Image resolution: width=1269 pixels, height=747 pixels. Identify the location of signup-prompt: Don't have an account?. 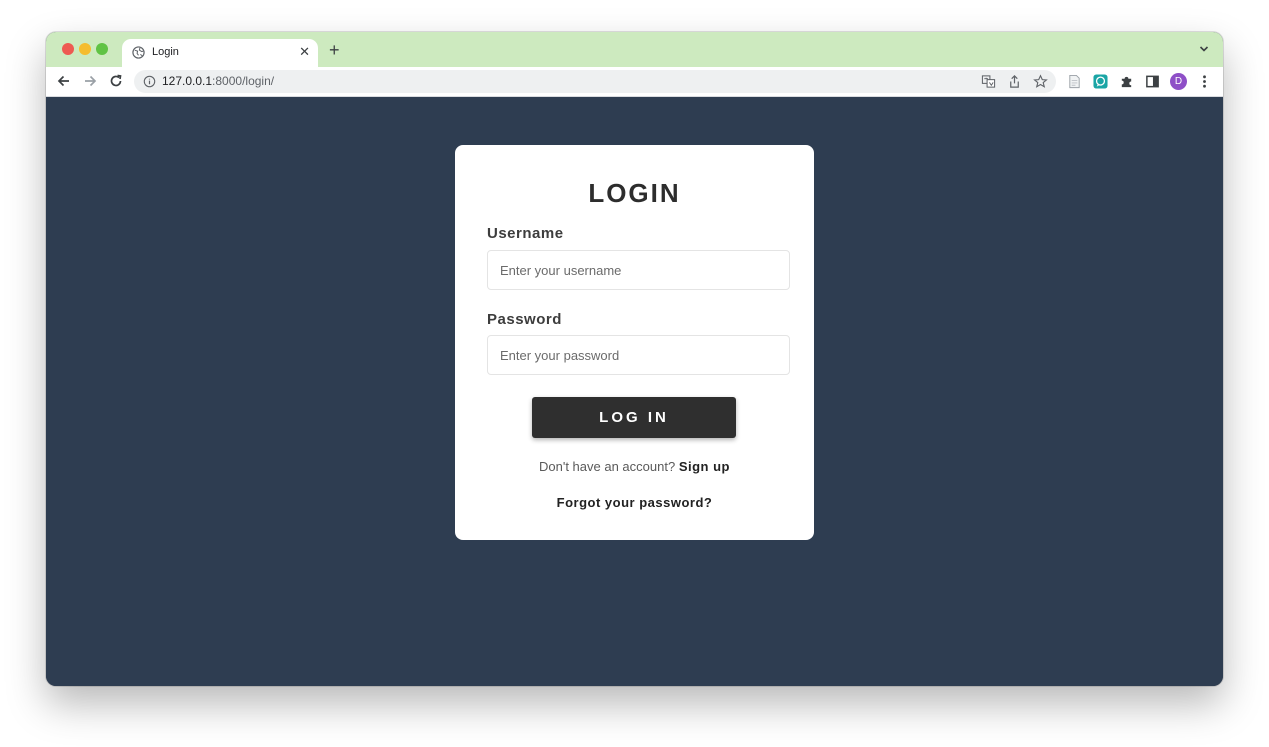
(607, 466).